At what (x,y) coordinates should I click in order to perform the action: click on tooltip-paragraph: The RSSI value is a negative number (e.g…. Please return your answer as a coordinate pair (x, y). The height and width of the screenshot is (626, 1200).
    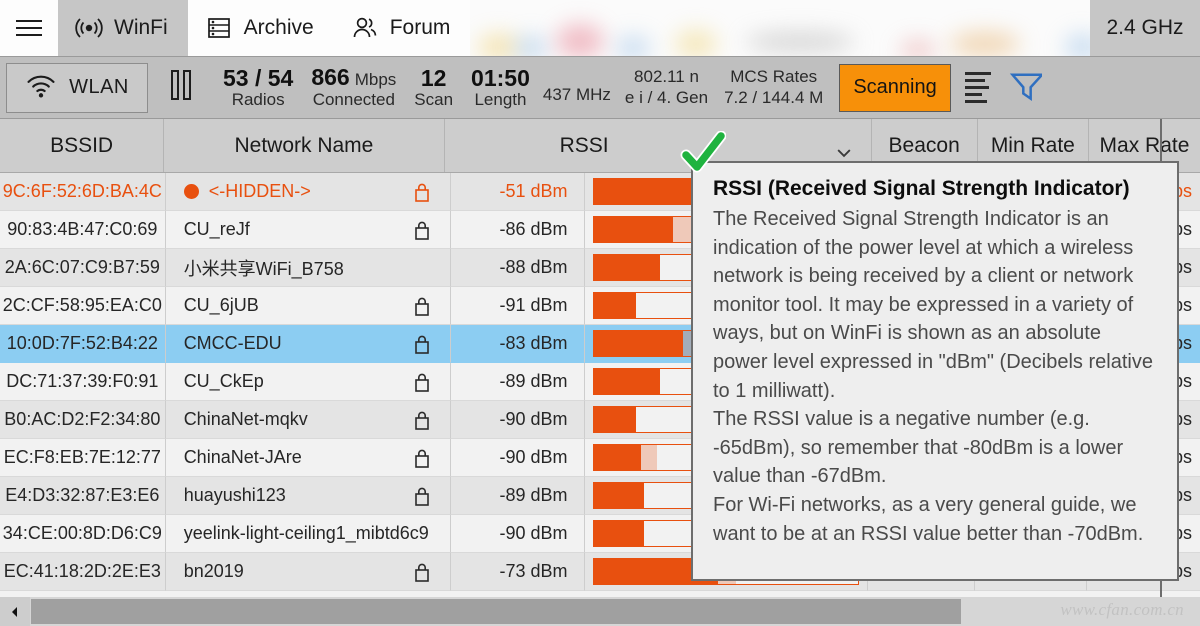
    Looking at the image, I should click on (918, 448).